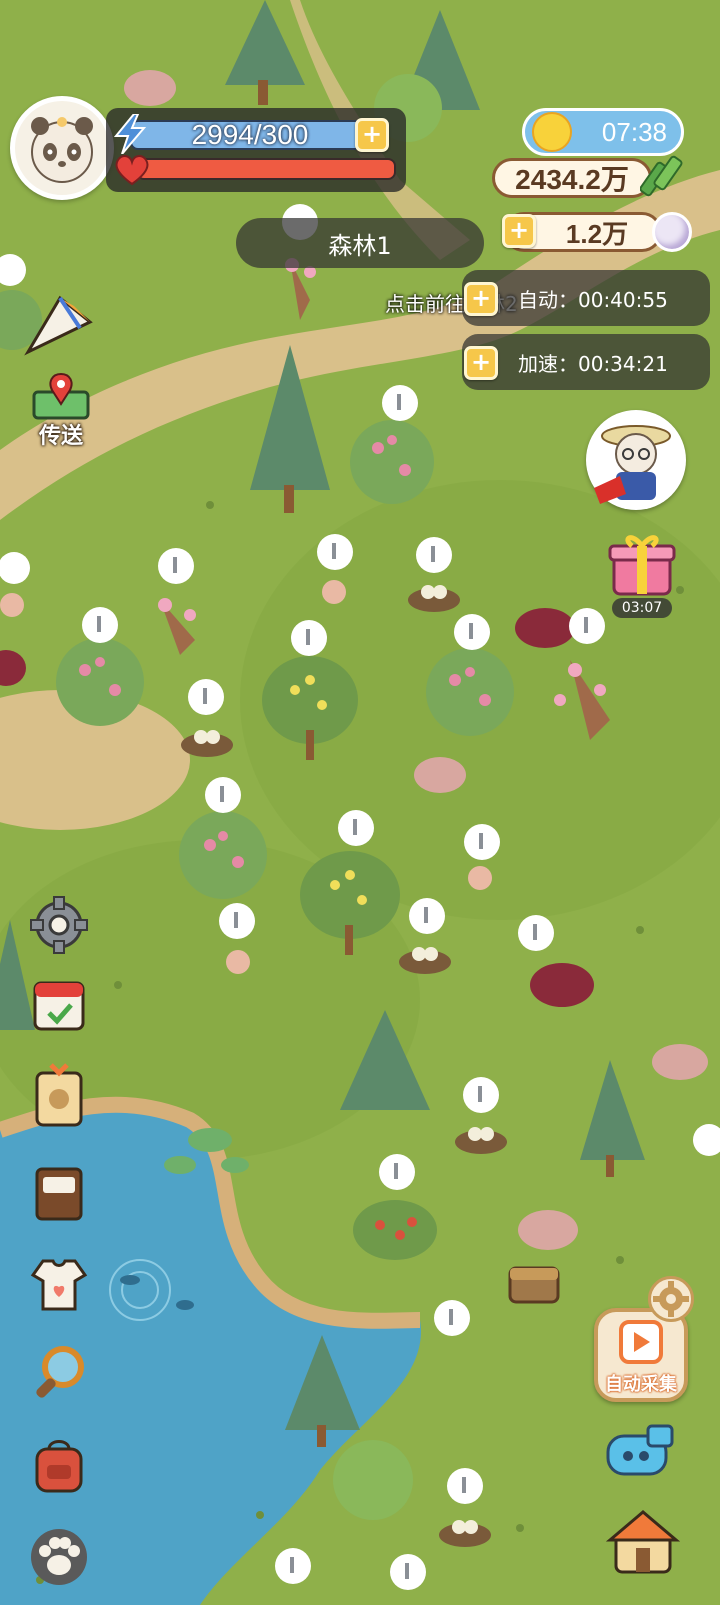 Image resolution: width=720 pixels, height=1605 pixels. I want to click on clock-text: 07:38, so click(634, 131).